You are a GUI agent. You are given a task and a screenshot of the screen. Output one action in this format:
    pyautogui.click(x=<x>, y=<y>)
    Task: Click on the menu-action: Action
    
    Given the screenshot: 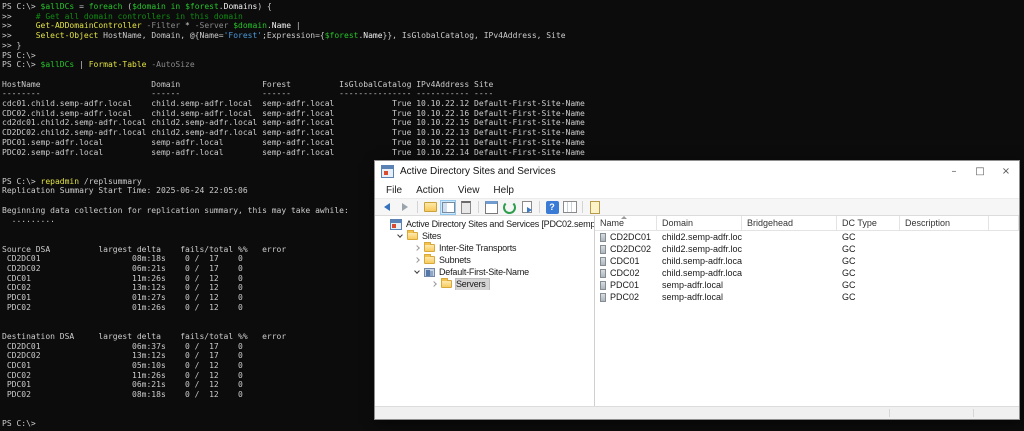 What is the action you would take?
    pyautogui.click(x=430, y=190)
    